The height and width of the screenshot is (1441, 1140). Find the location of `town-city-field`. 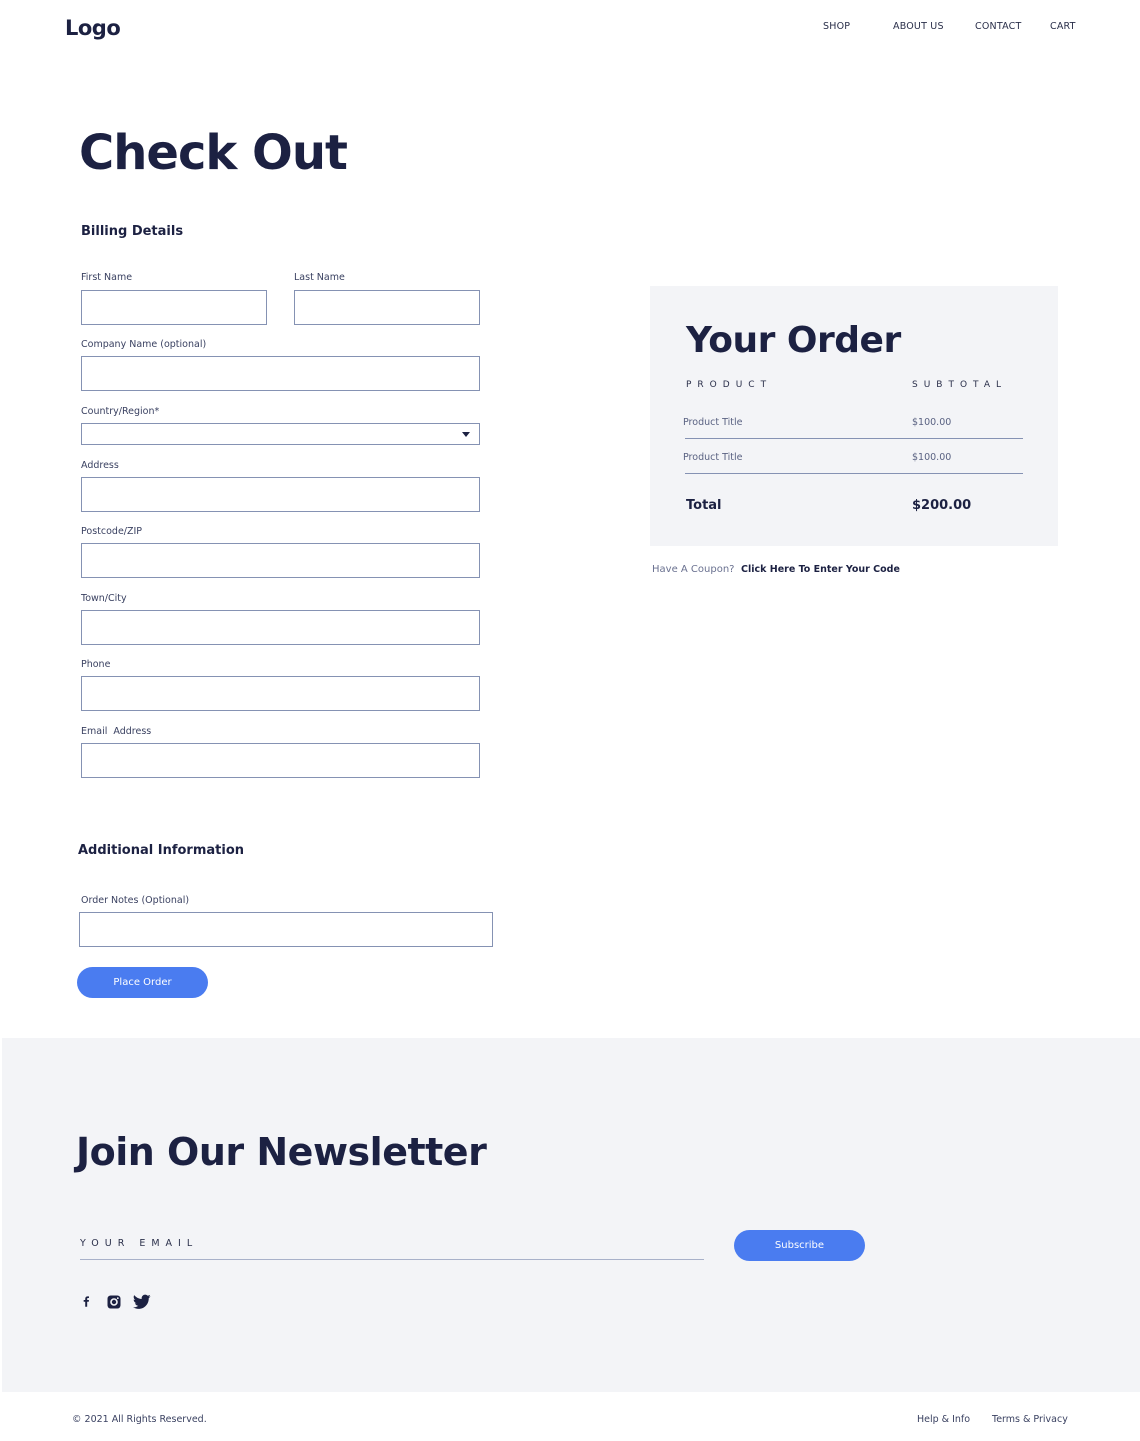

town-city-field is located at coordinates (280, 627).